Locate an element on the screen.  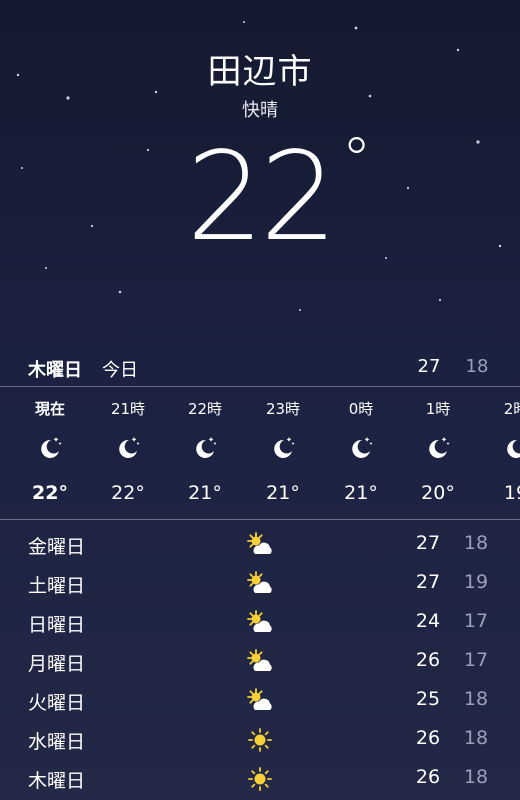
daily-day-name: 火曜日 is located at coordinates (57, 703).